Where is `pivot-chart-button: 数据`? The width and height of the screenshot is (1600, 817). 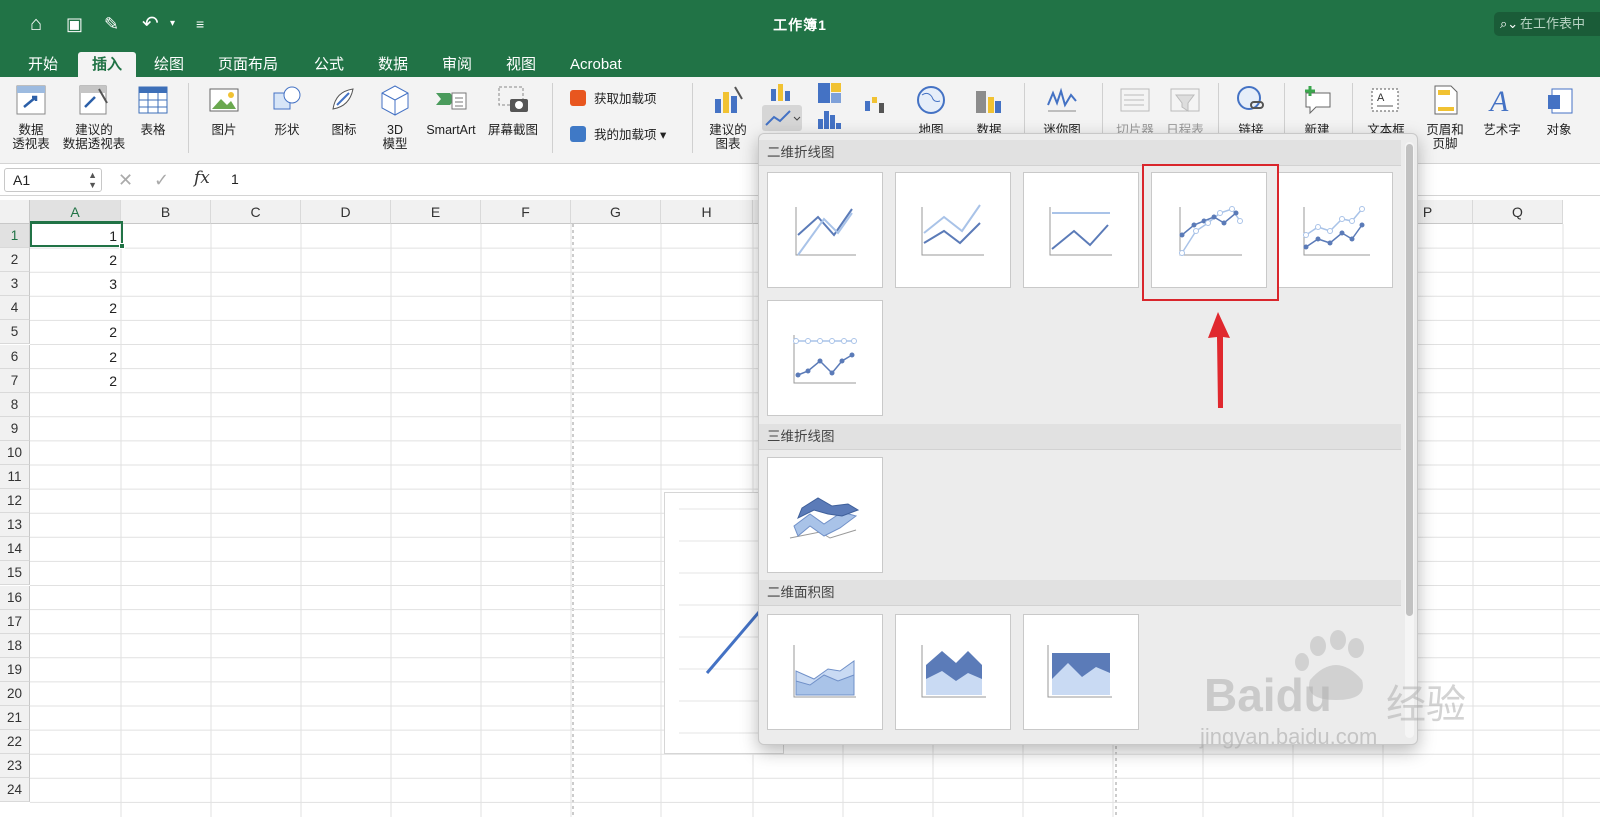 pivot-chart-button: 数据 is located at coordinates (989, 110).